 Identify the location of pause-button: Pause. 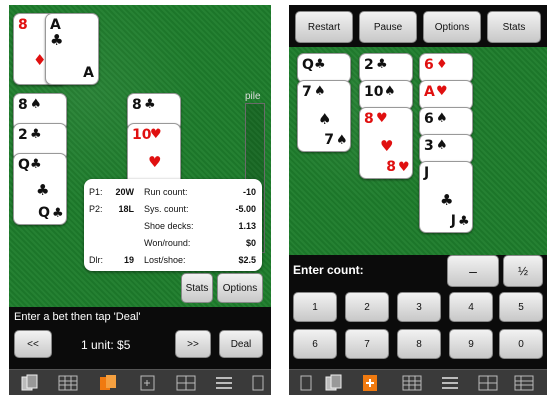
(388, 27).